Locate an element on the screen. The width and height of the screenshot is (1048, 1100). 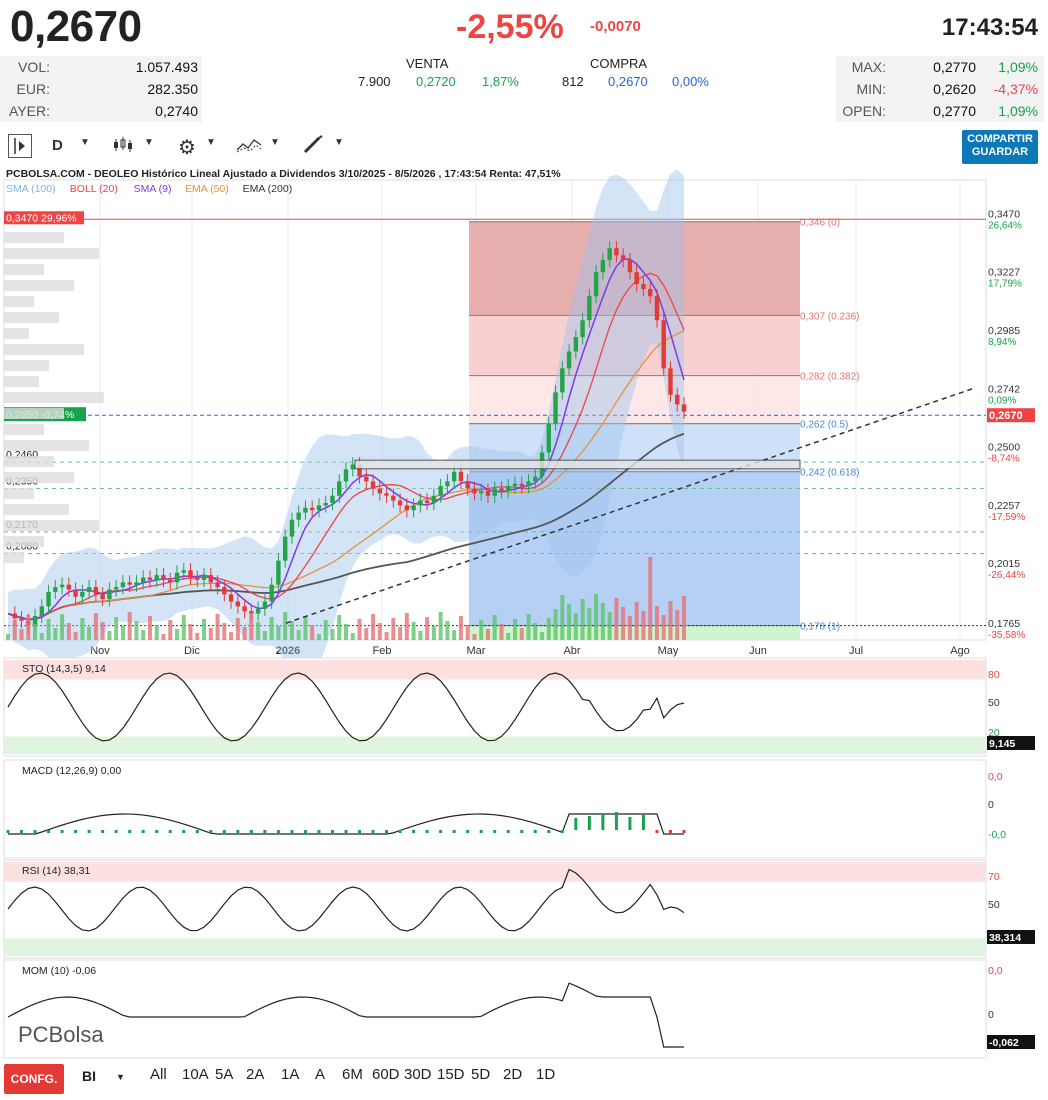
gear-icon: ⚙ is located at coordinates (187, 147).